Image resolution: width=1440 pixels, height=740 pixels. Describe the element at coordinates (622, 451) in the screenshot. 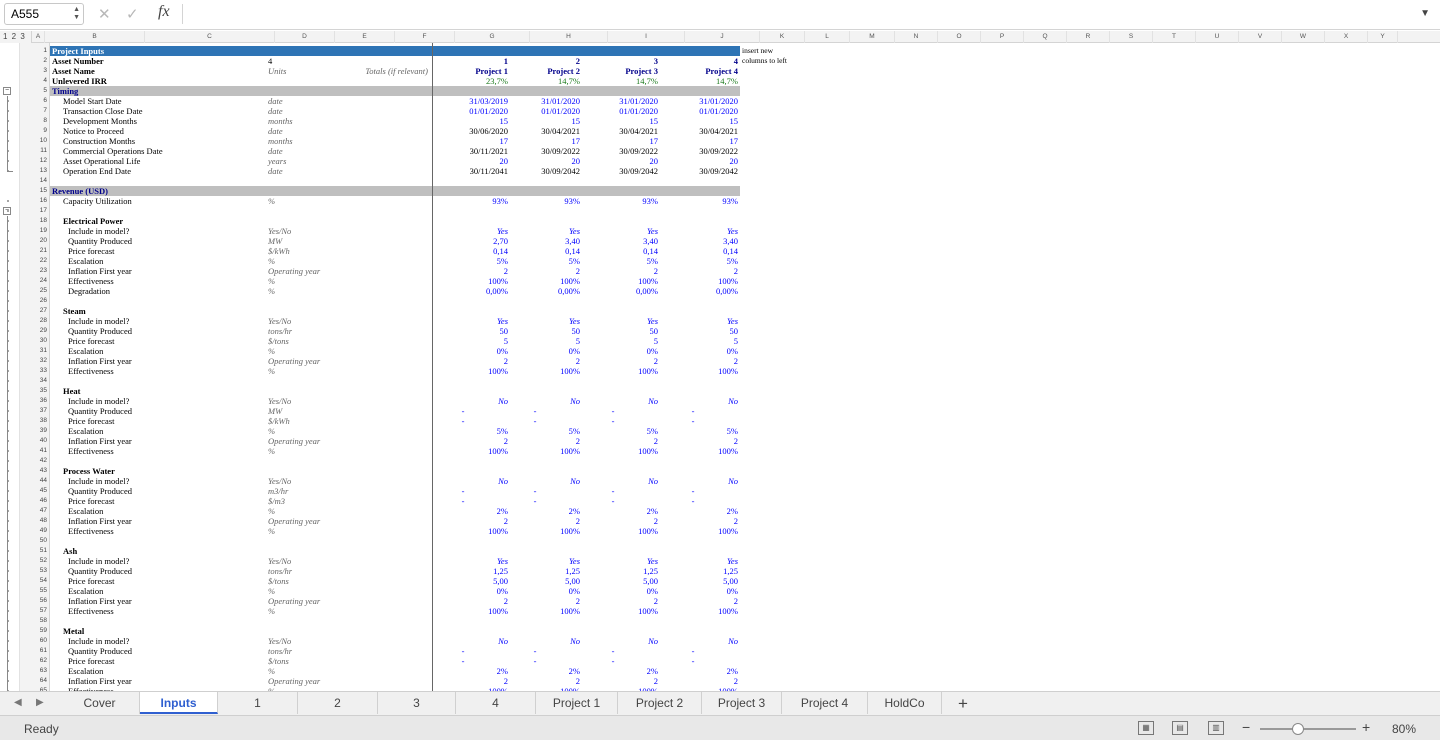

I see `value-cell-project-3: 100%` at that location.